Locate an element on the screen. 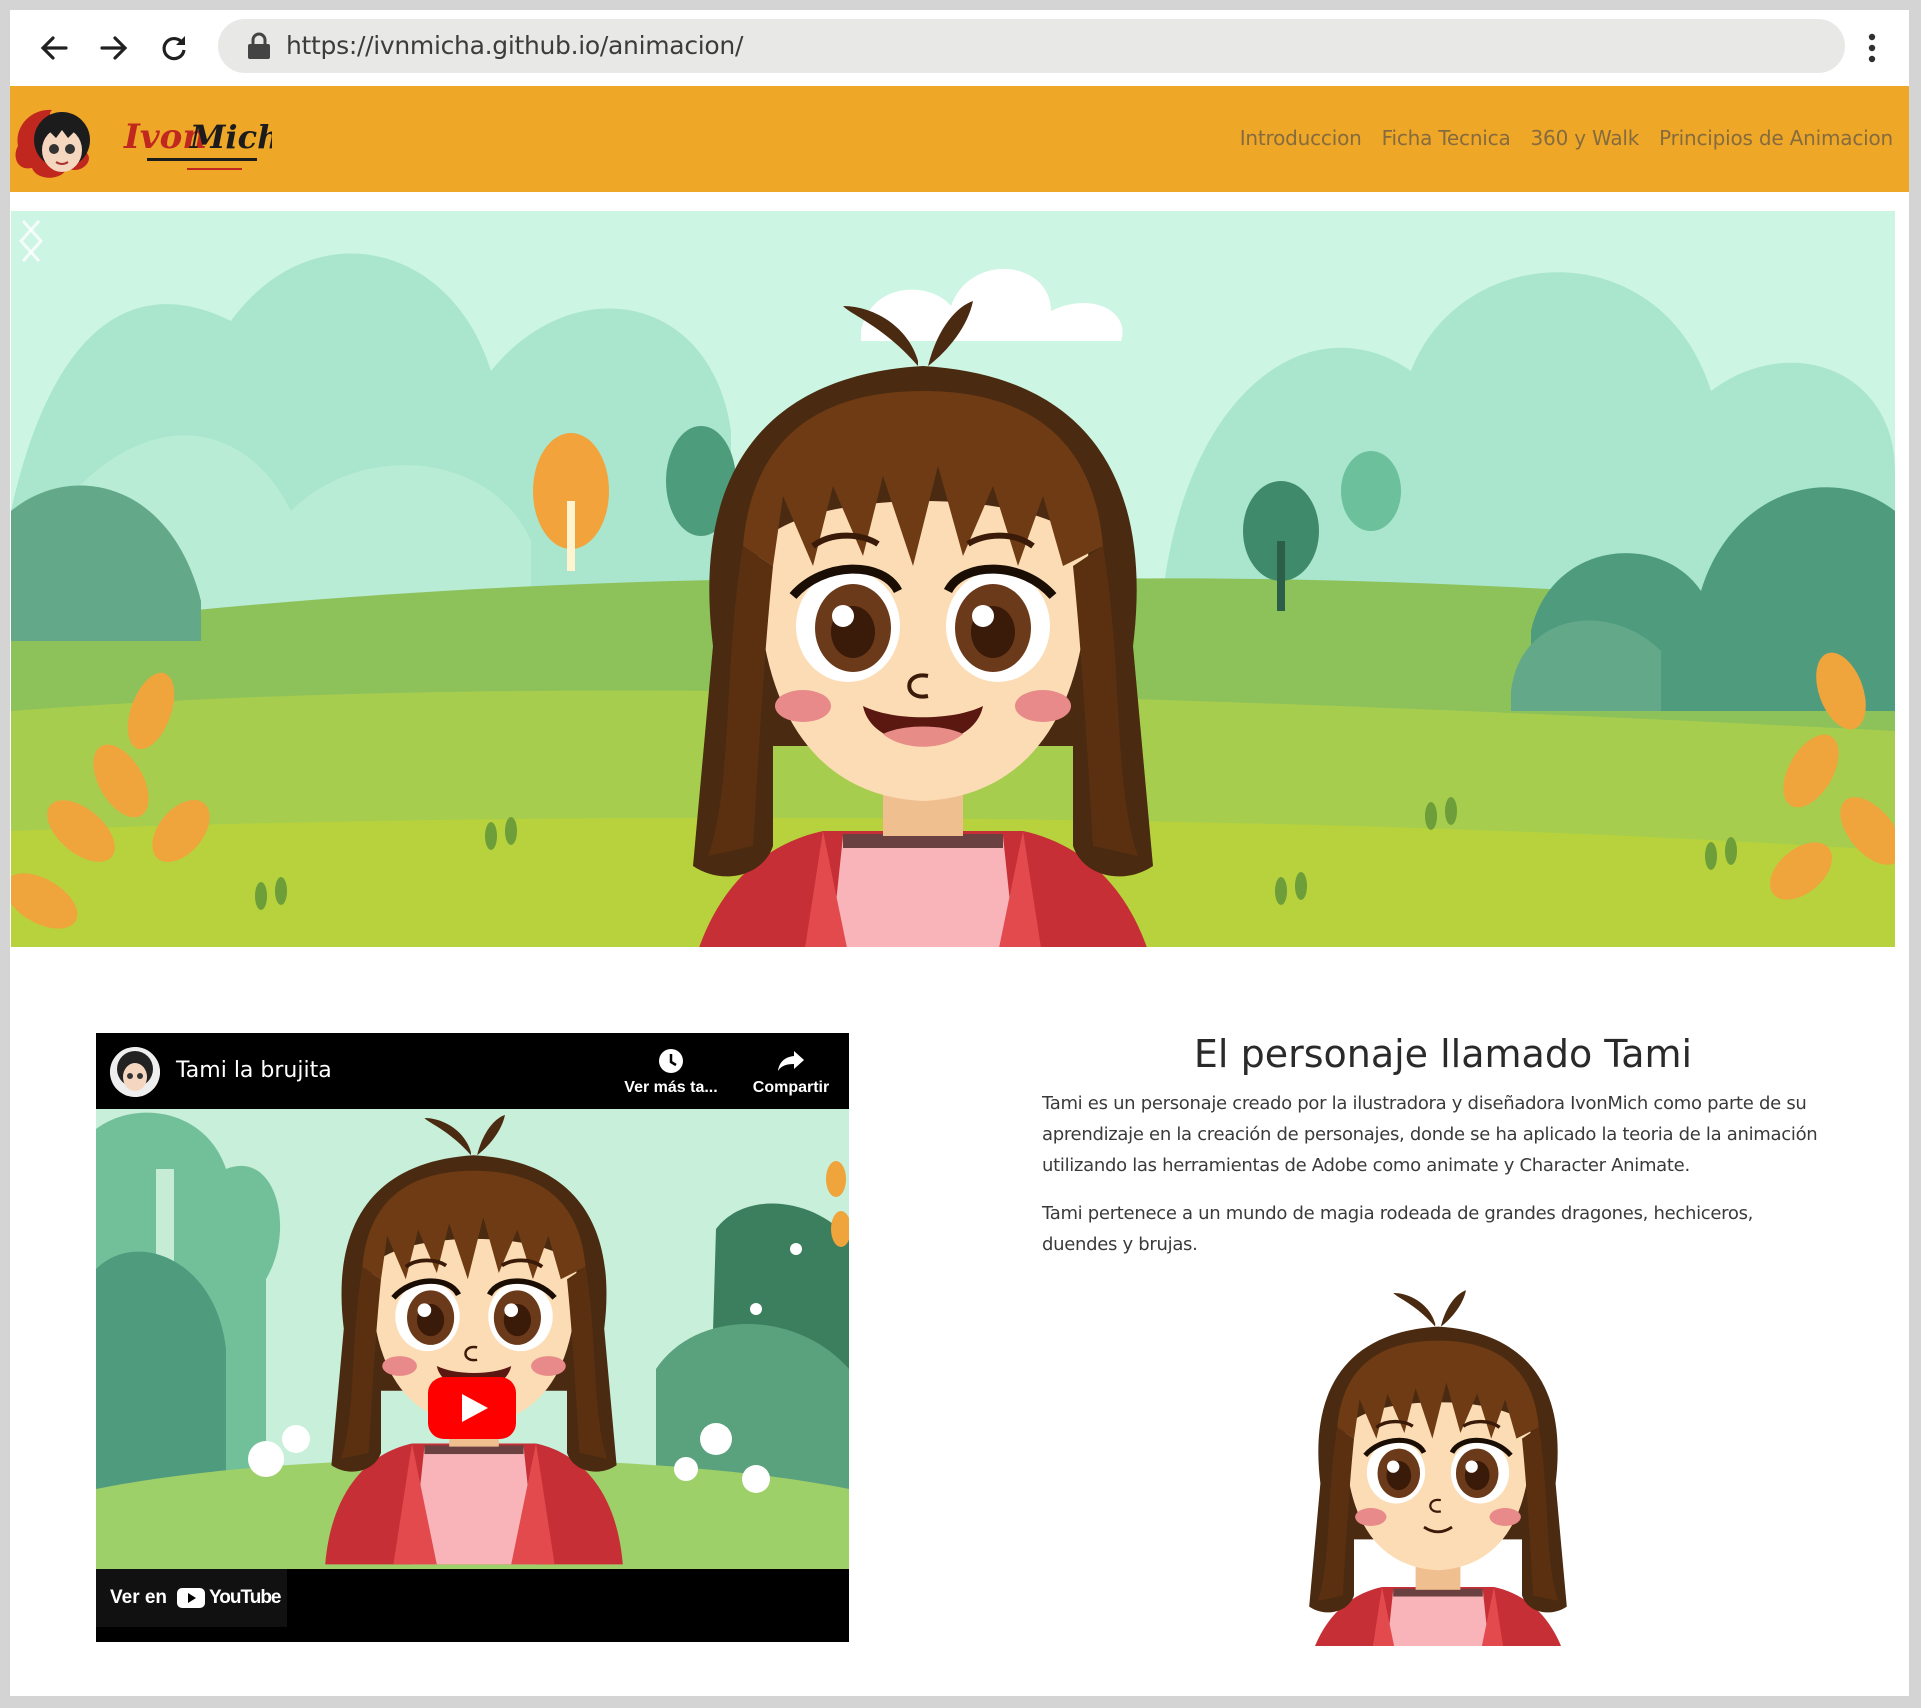 The width and height of the screenshot is (1921, 1708). share-icon is located at coordinates (791, 1061).